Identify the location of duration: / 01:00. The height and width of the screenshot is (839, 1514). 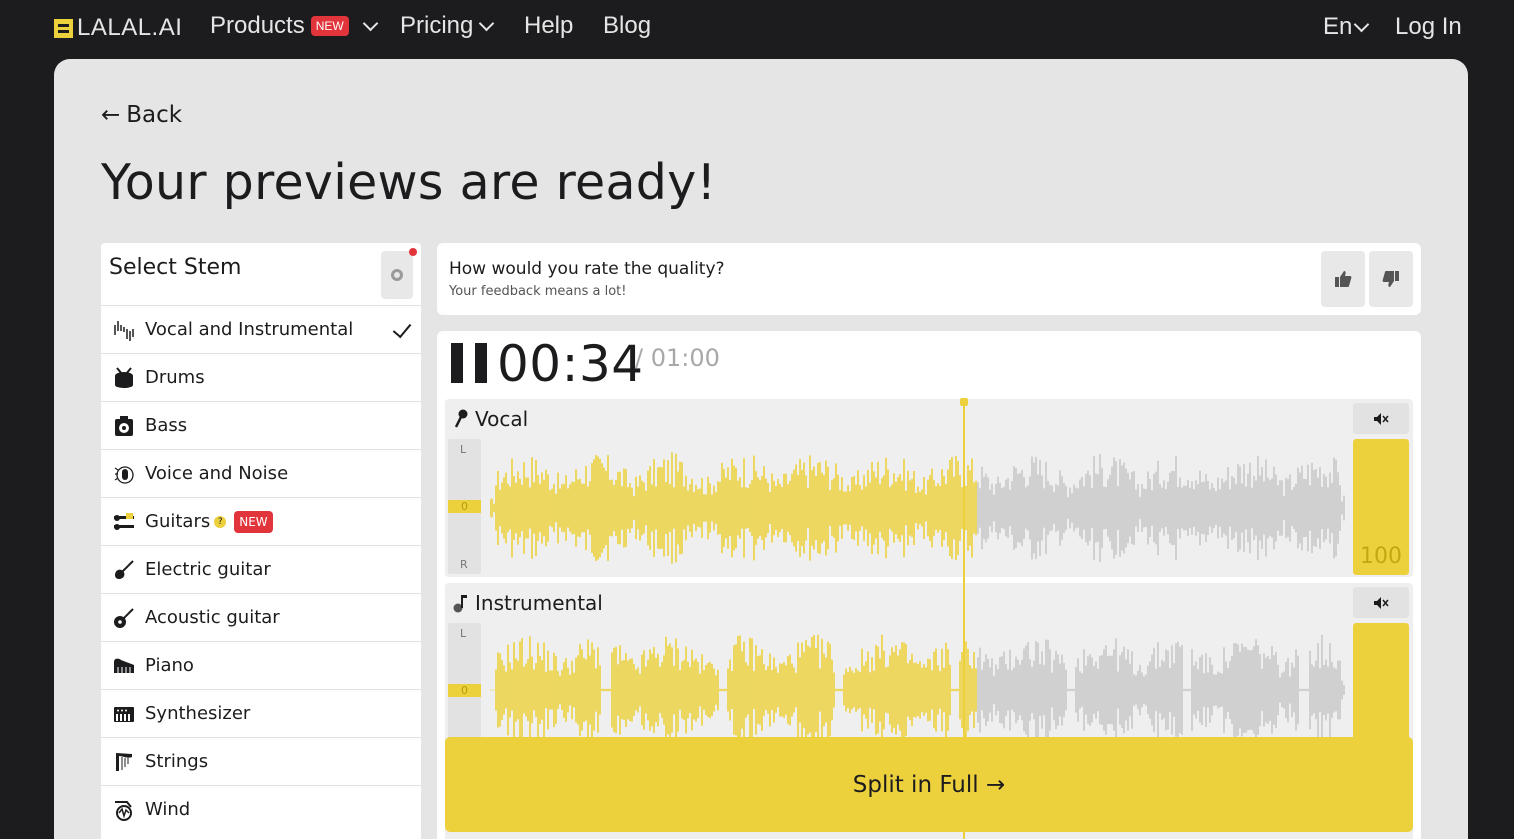
(677, 358).